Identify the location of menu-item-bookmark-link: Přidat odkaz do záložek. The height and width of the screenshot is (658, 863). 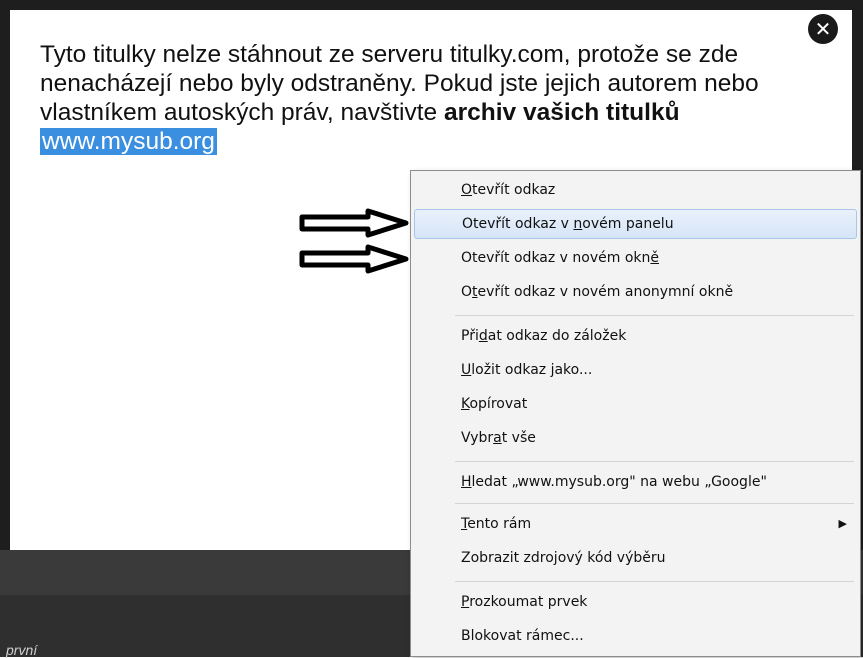
(635, 336).